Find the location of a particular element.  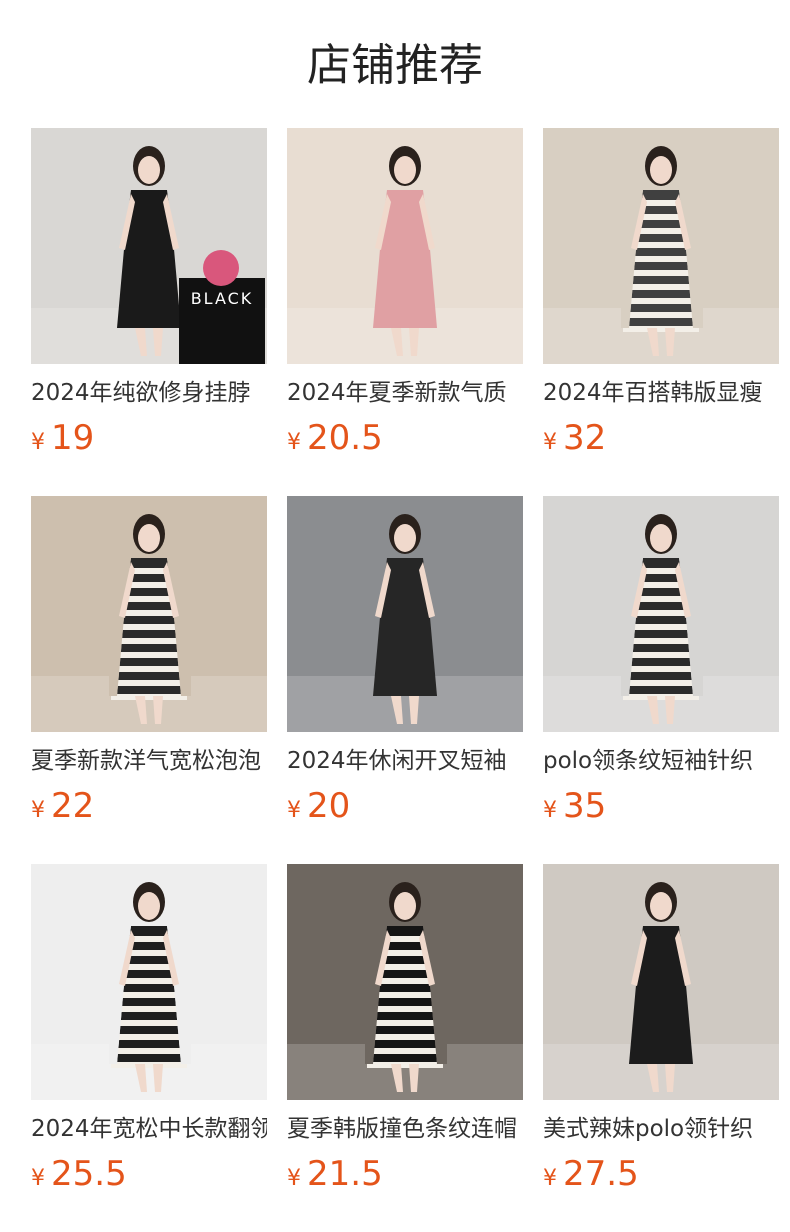

bag-print-text: BLACK is located at coordinates (222, 298).